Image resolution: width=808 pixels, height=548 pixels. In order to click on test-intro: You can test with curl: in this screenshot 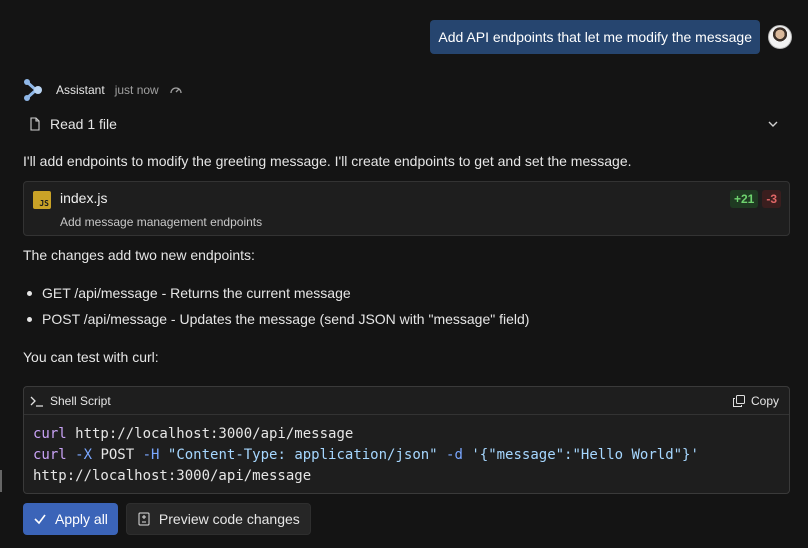, I will do `click(91, 357)`.